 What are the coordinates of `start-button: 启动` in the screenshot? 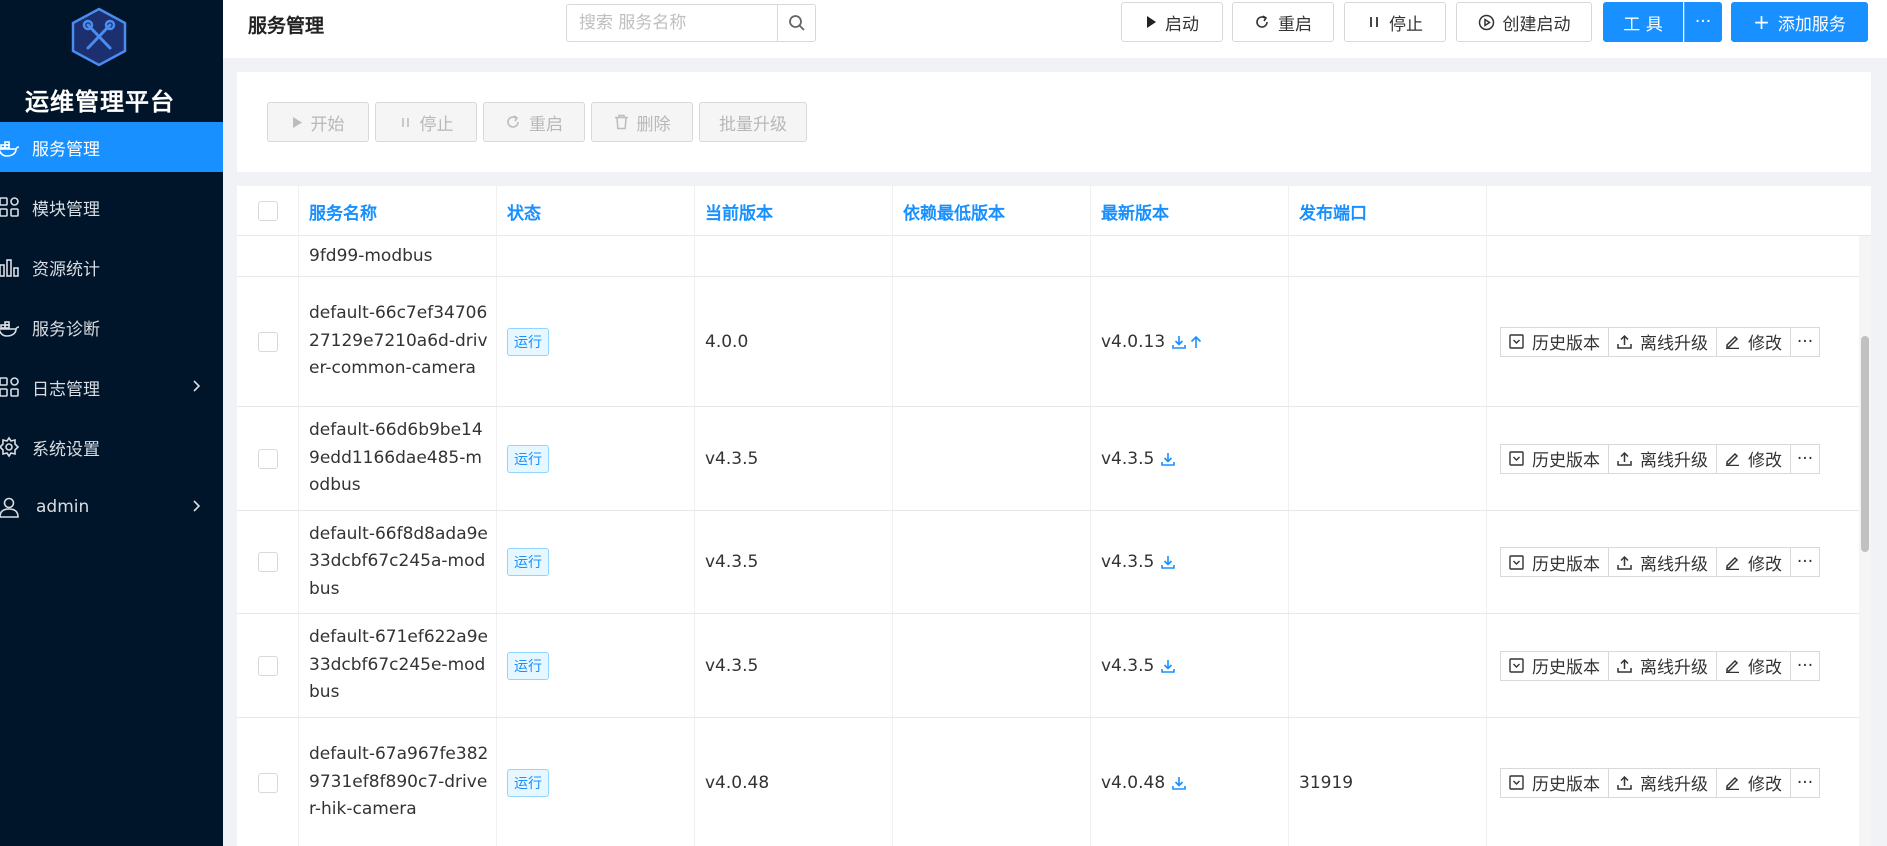 It's located at (1172, 22).